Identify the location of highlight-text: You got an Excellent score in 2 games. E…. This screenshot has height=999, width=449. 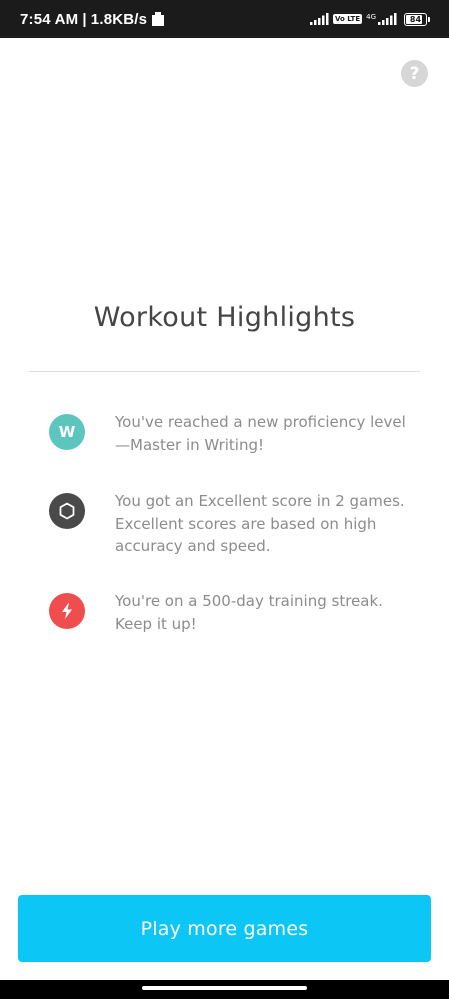
(260, 523).